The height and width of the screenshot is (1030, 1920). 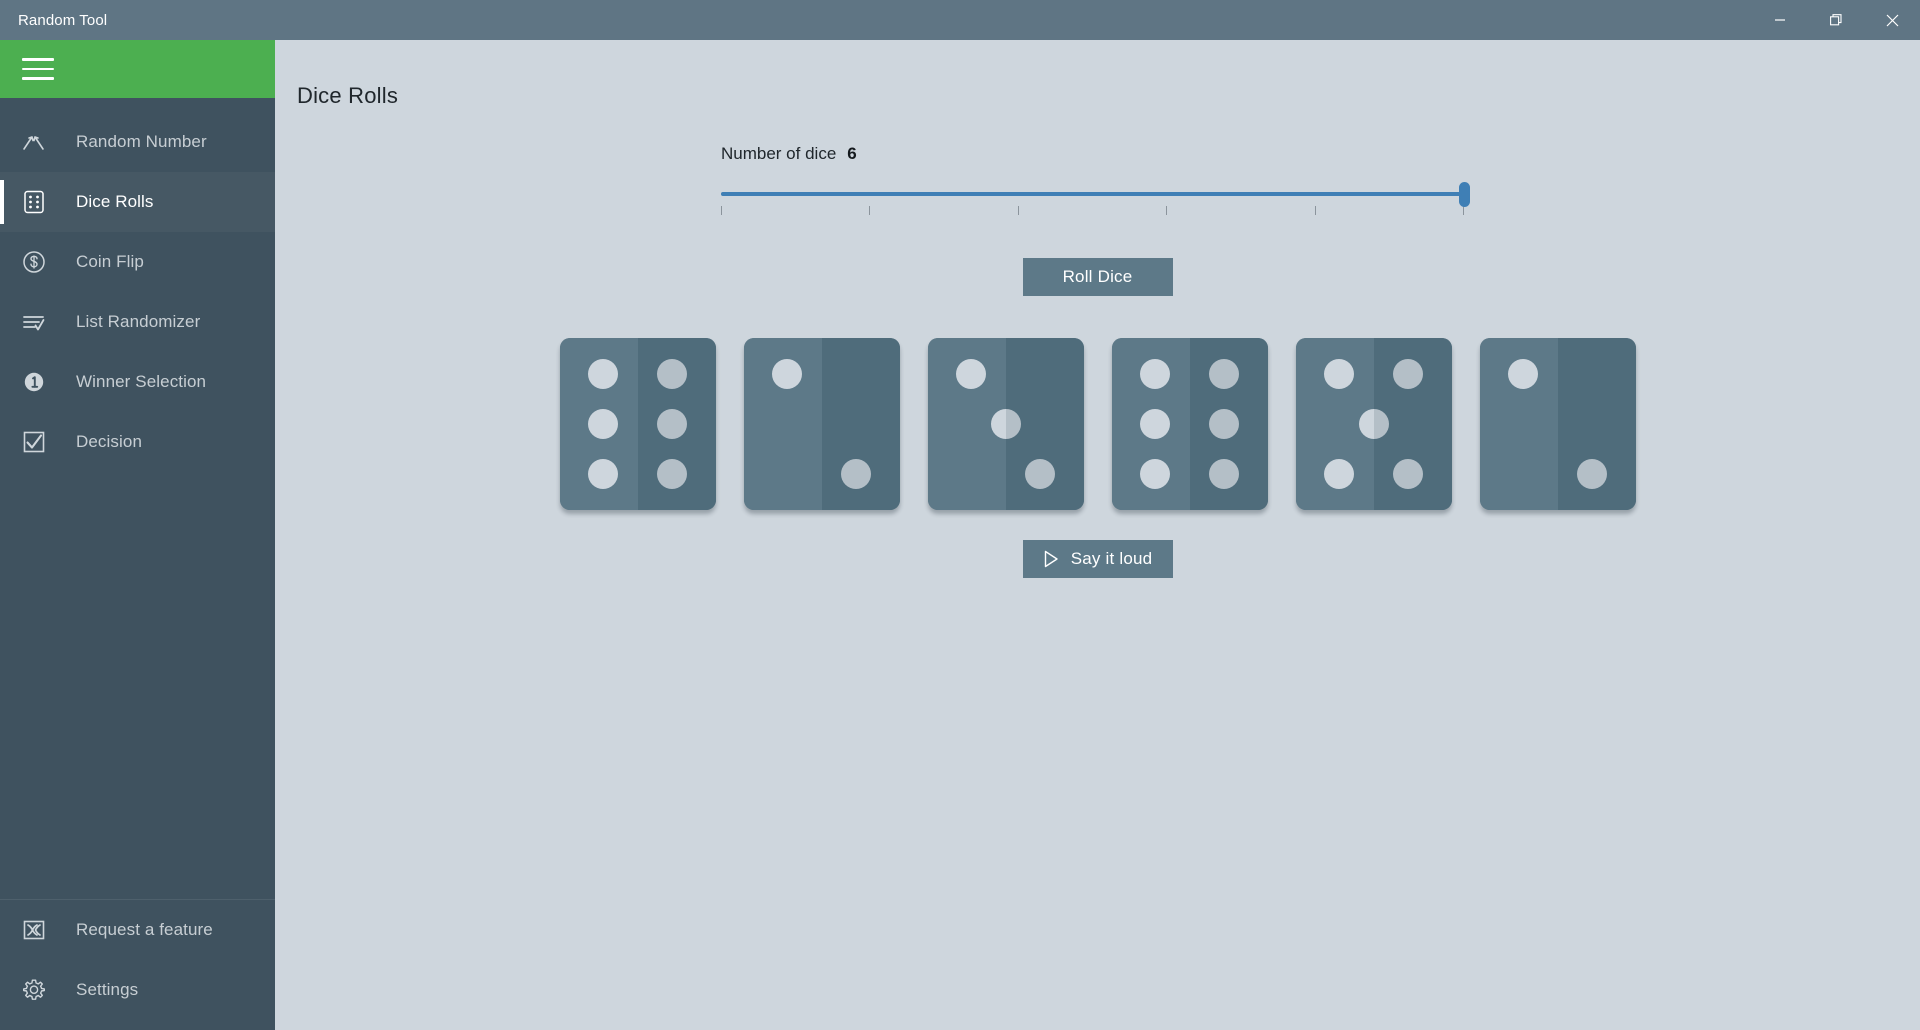 I want to click on coin-icon, so click(x=34, y=262).